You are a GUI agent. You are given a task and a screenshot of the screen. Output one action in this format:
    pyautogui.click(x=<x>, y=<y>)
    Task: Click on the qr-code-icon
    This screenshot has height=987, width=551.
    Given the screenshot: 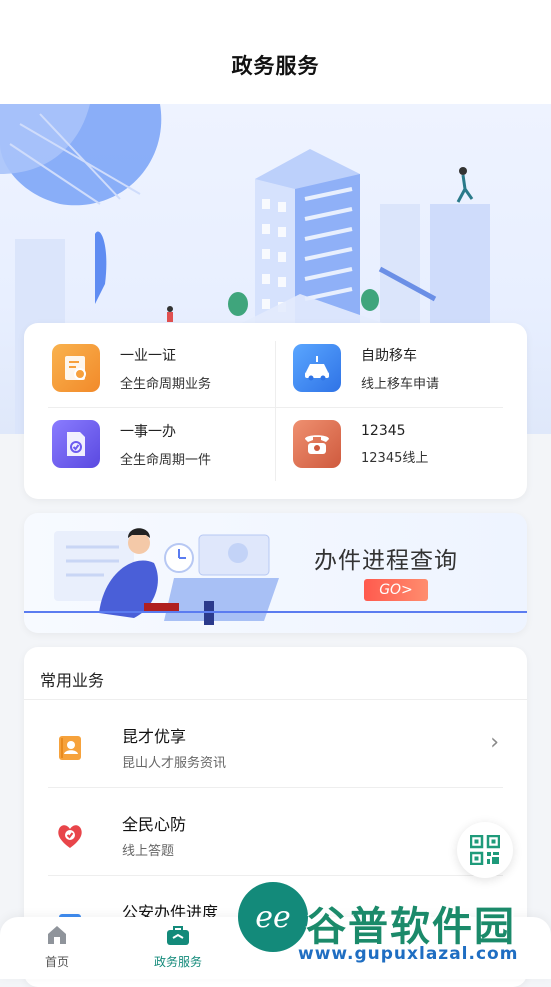 What is the action you would take?
    pyautogui.click(x=485, y=850)
    